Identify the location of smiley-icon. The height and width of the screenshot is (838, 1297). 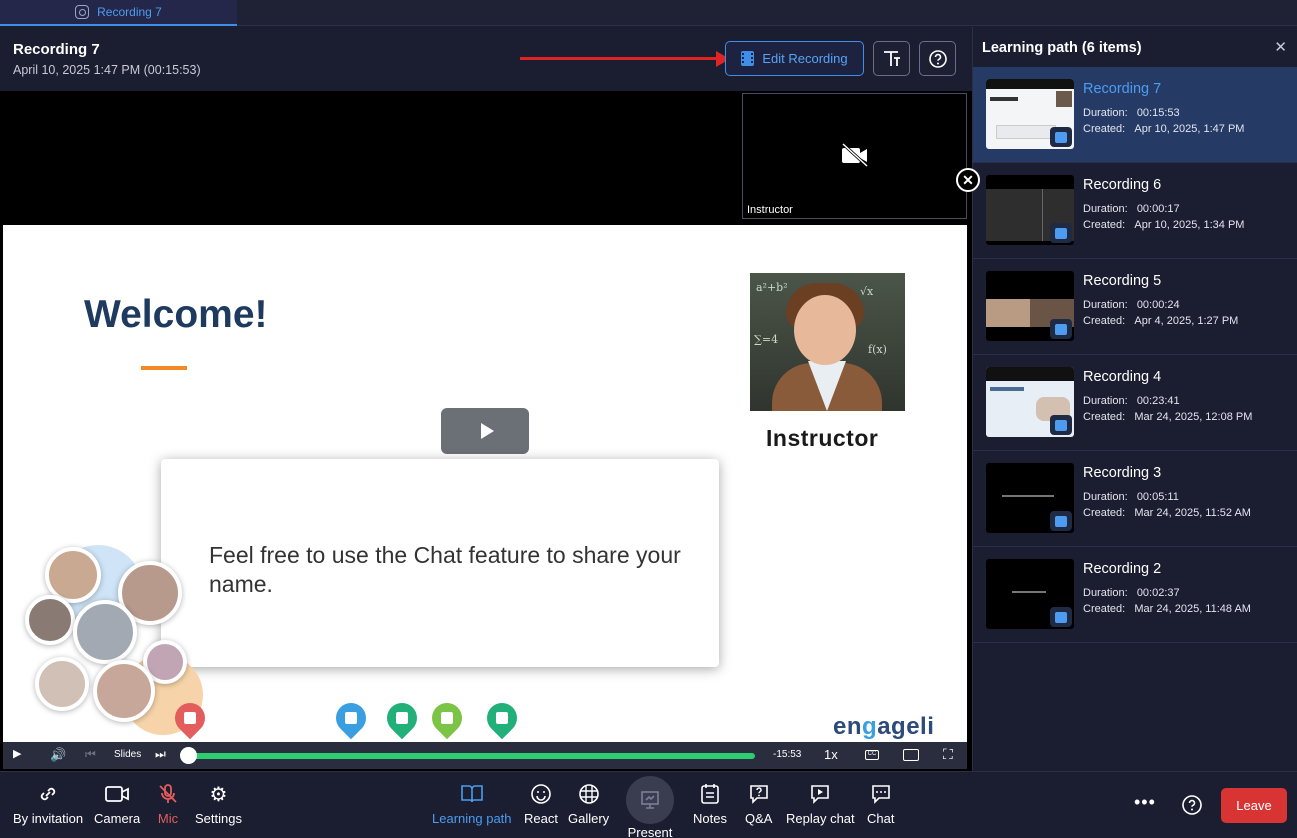
(541, 794).